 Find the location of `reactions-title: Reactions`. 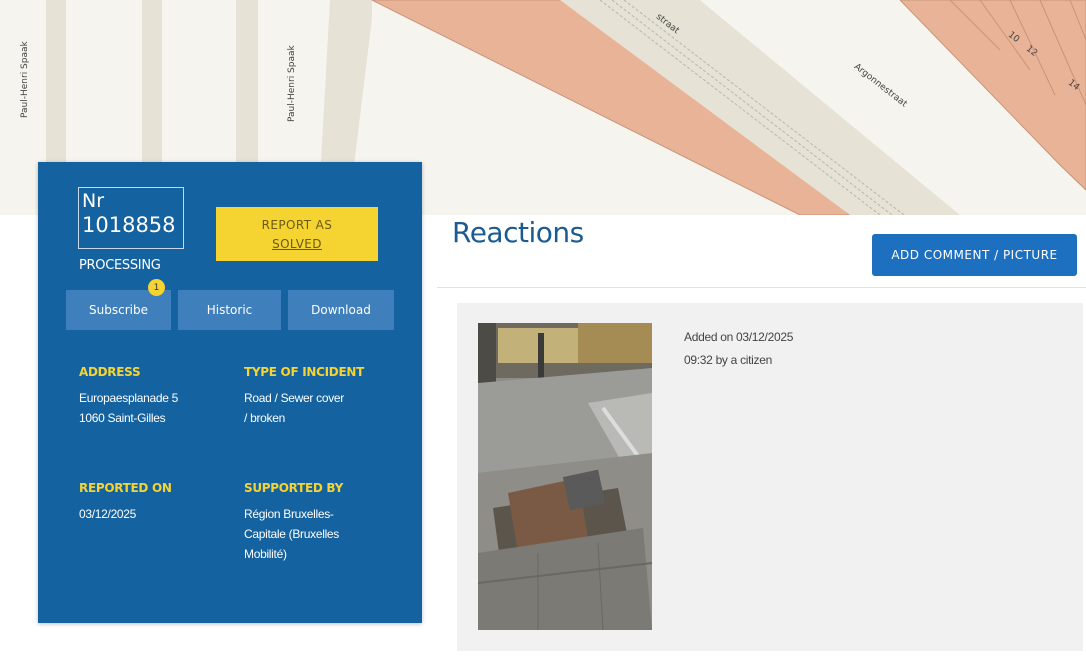

reactions-title: Reactions is located at coordinates (518, 232).